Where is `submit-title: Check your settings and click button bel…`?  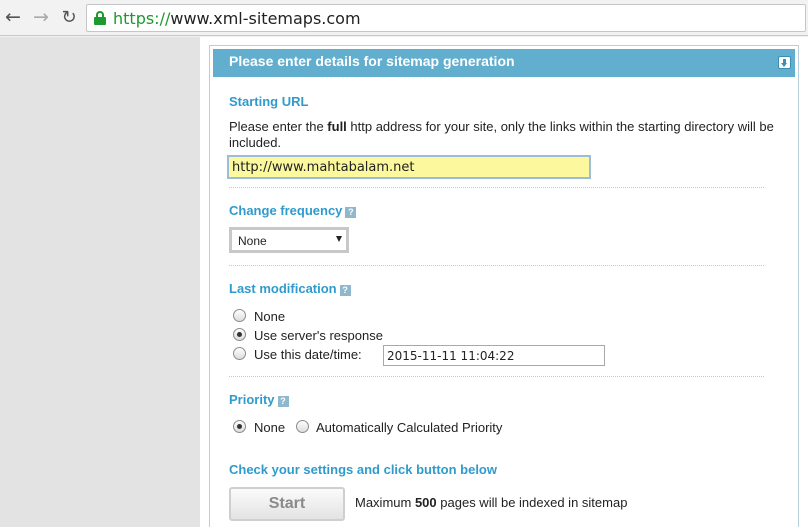
submit-title: Check your settings and click button bel… is located at coordinates (363, 469).